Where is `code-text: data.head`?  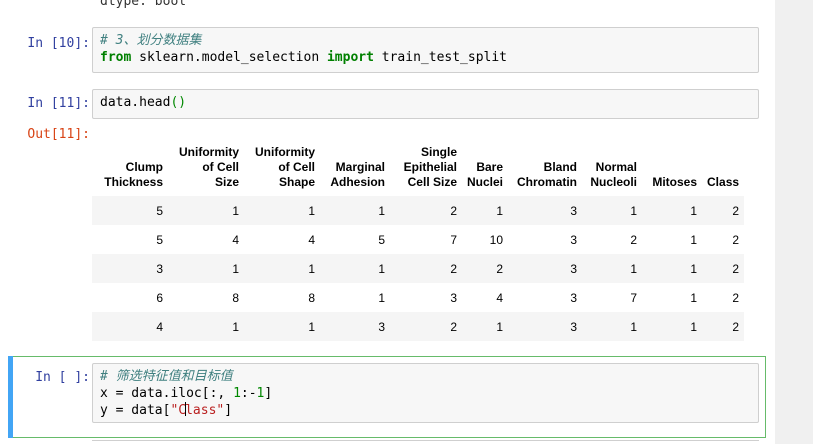
code-text: data.head is located at coordinates (135, 102).